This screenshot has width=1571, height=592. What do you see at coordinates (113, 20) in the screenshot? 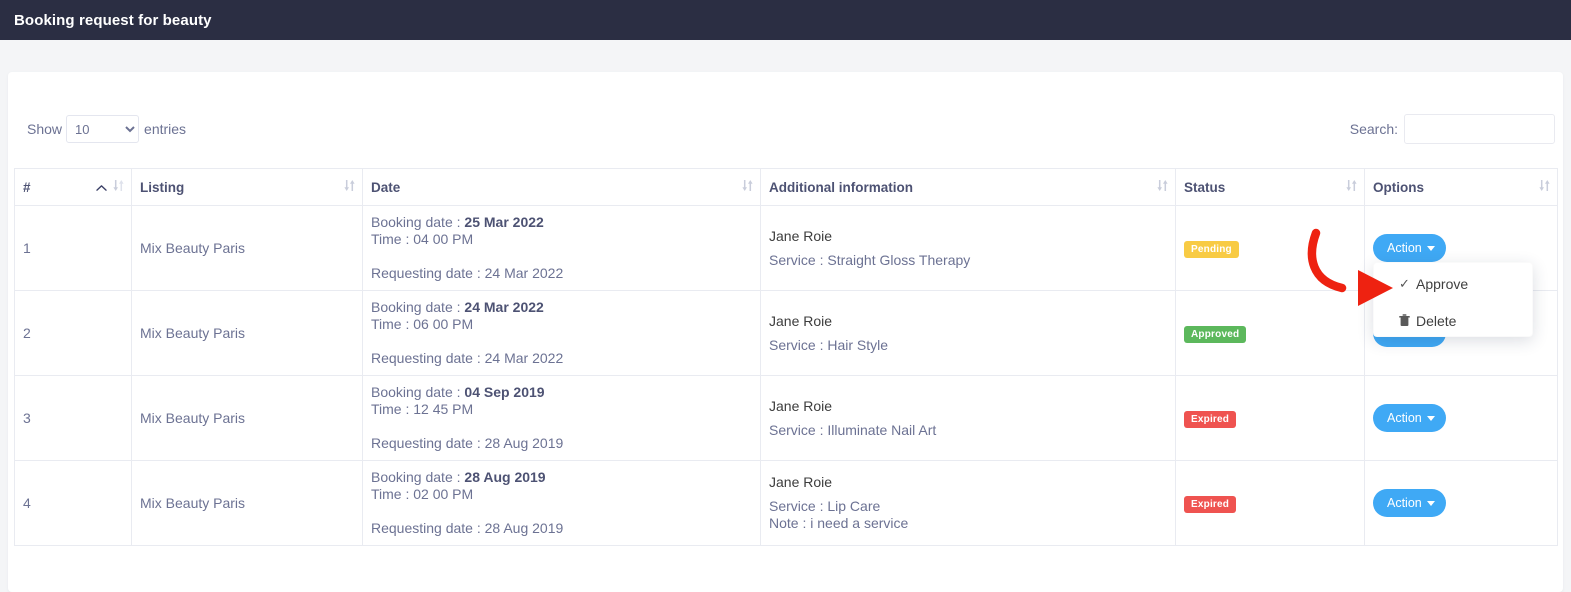
I see `page-title: Booking request for beauty` at bounding box center [113, 20].